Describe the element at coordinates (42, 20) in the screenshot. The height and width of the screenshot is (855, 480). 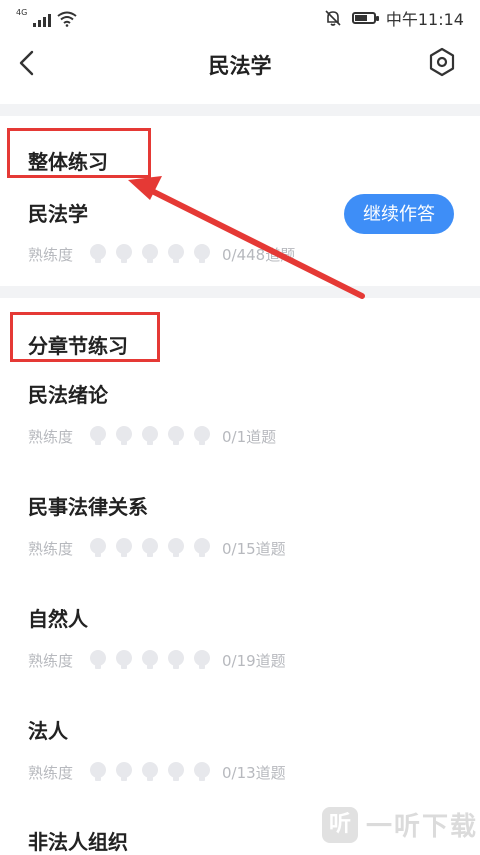
I see `signal-icon` at that location.